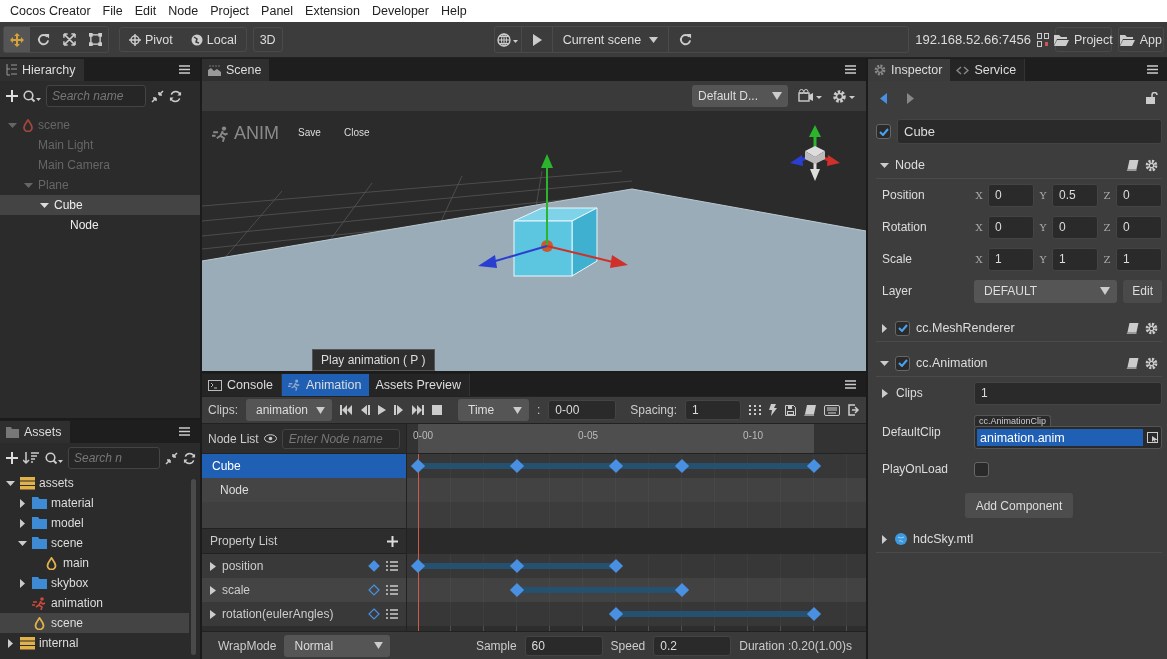  Describe the element at coordinates (713, 410) in the screenshot. I see `spacing-field: 1` at that location.